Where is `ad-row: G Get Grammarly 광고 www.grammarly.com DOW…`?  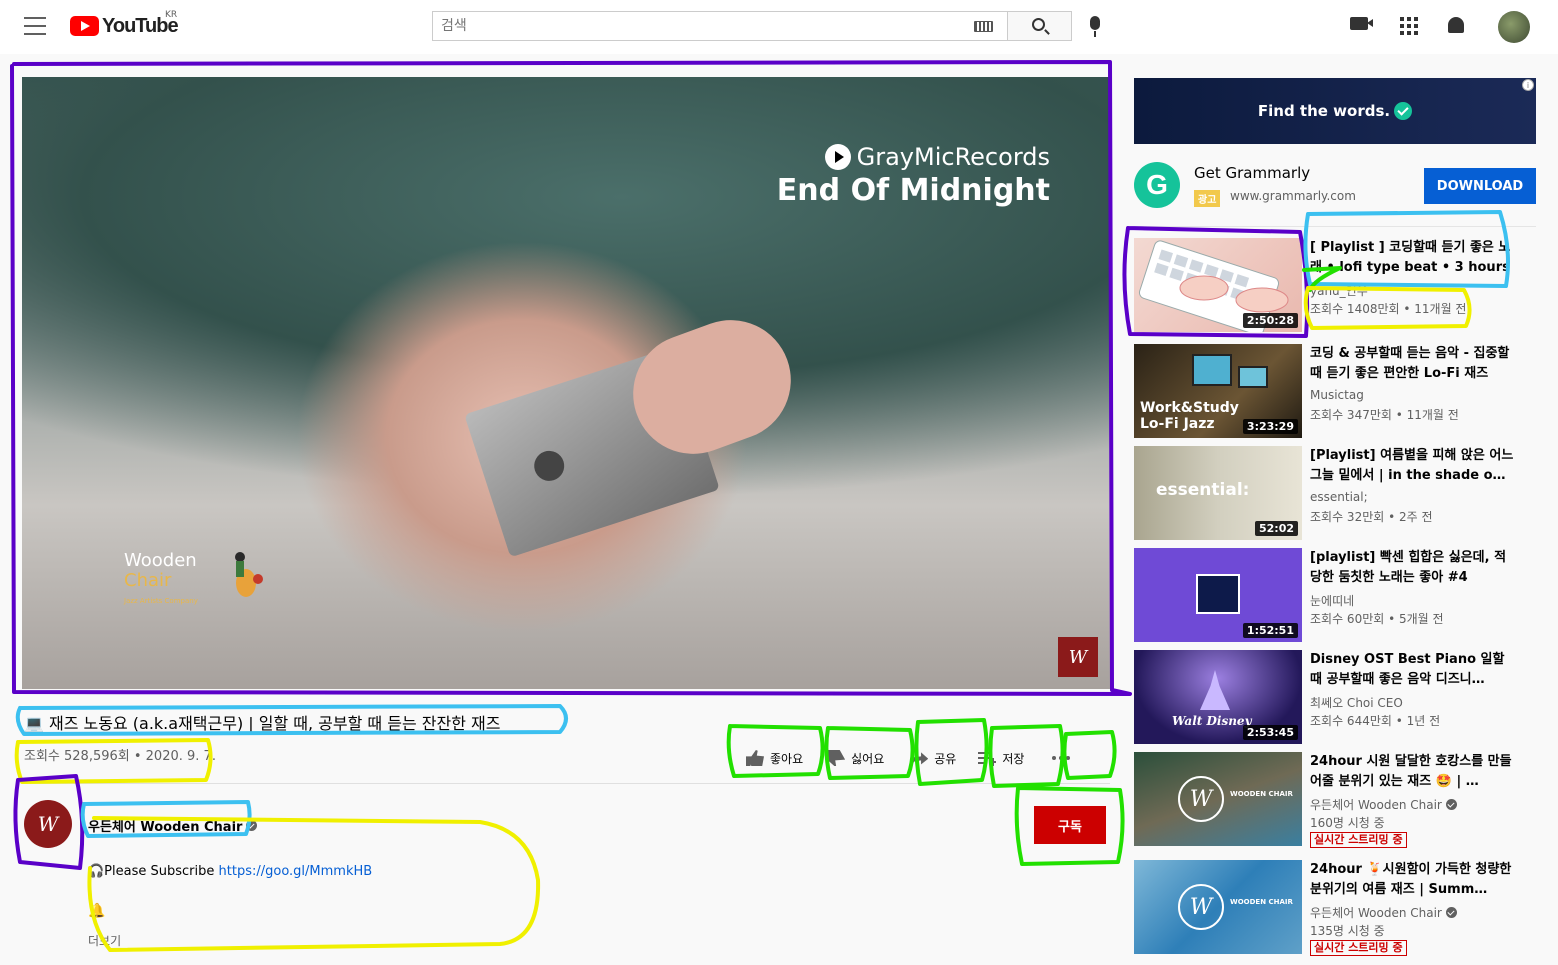 ad-row: G Get Grammarly 광고 www.grammarly.com DOW… is located at coordinates (1335, 185).